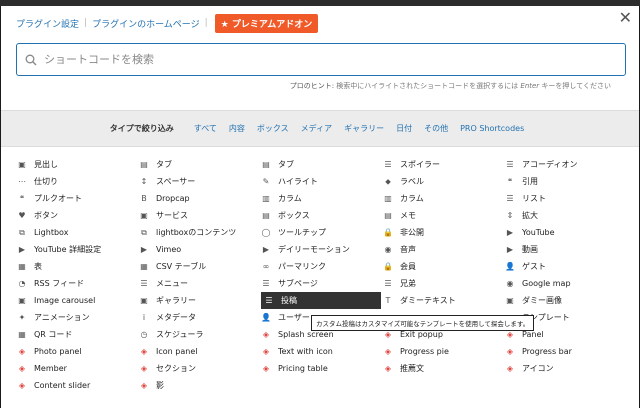 This screenshot has width=640, height=408. What do you see at coordinates (76, 351) in the screenshot?
I see `shortcode-item: ◈ Photo panel` at bounding box center [76, 351].